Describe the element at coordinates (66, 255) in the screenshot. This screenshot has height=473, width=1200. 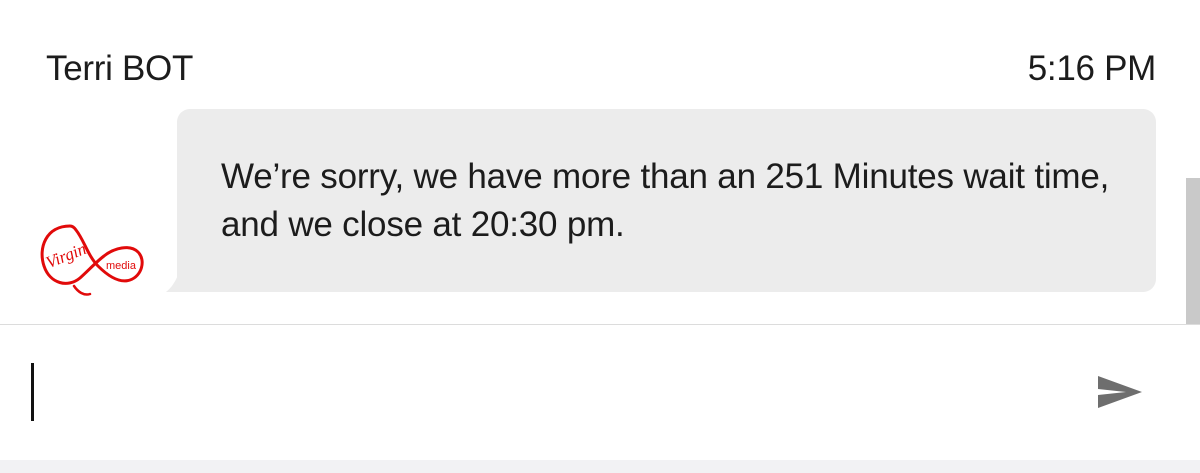
I see `logo-virgin-text: Virgin` at that location.